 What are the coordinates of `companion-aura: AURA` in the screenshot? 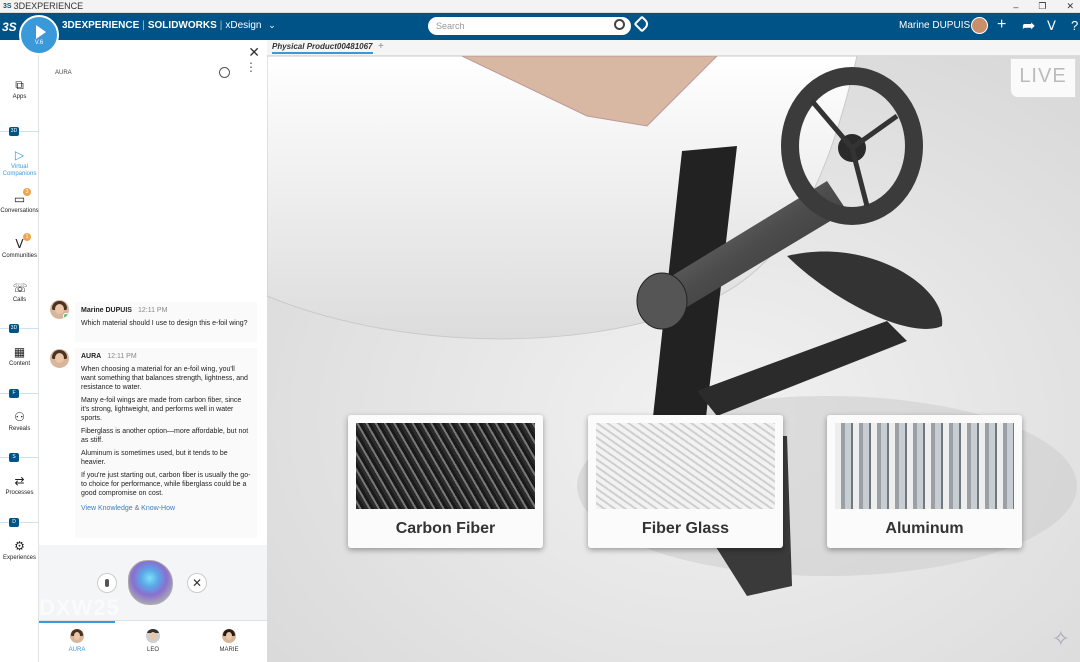 It's located at (77, 641).